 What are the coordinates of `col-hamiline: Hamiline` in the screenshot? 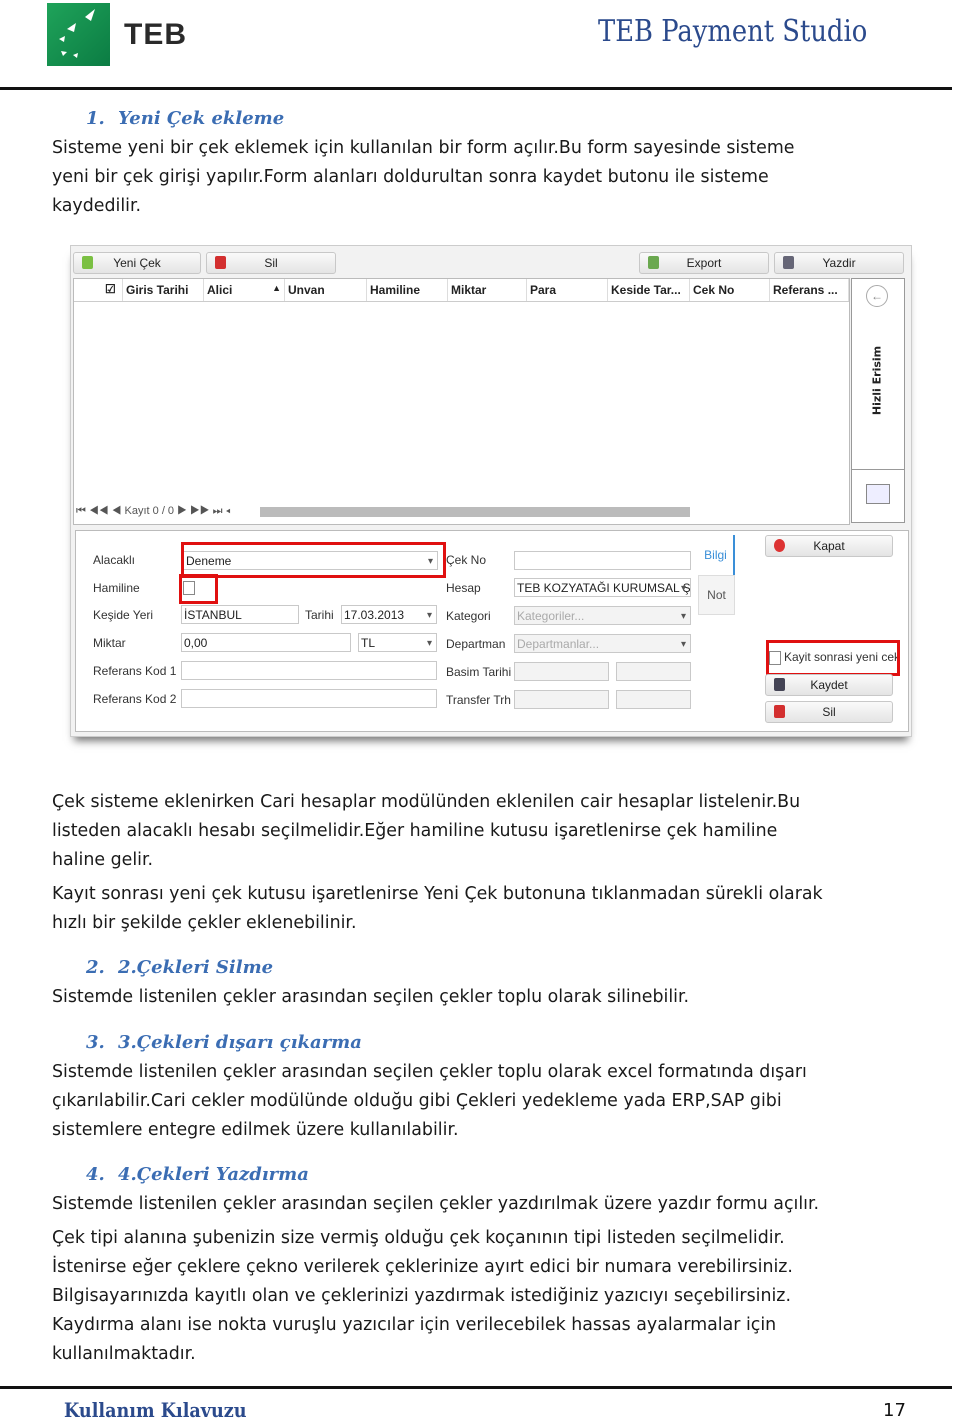 It's located at (407, 290).